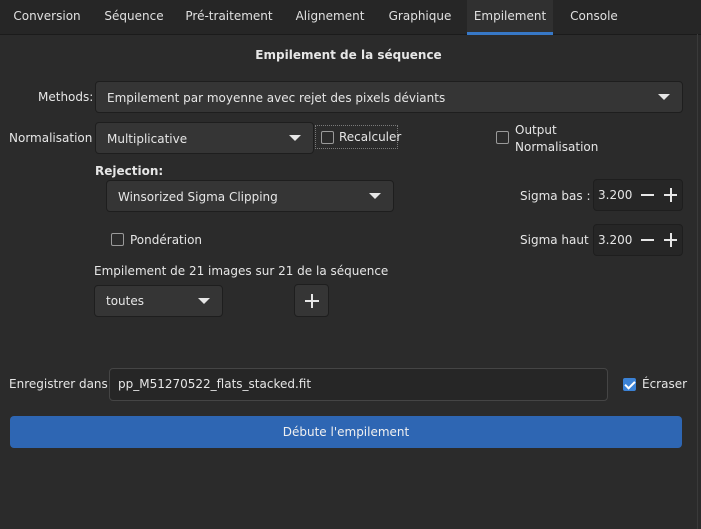 The image size is (701, 529). Describe the element at coordinates (147, 139) in the screenshot. I see `normalisation-value: Multiplicative` at that location.